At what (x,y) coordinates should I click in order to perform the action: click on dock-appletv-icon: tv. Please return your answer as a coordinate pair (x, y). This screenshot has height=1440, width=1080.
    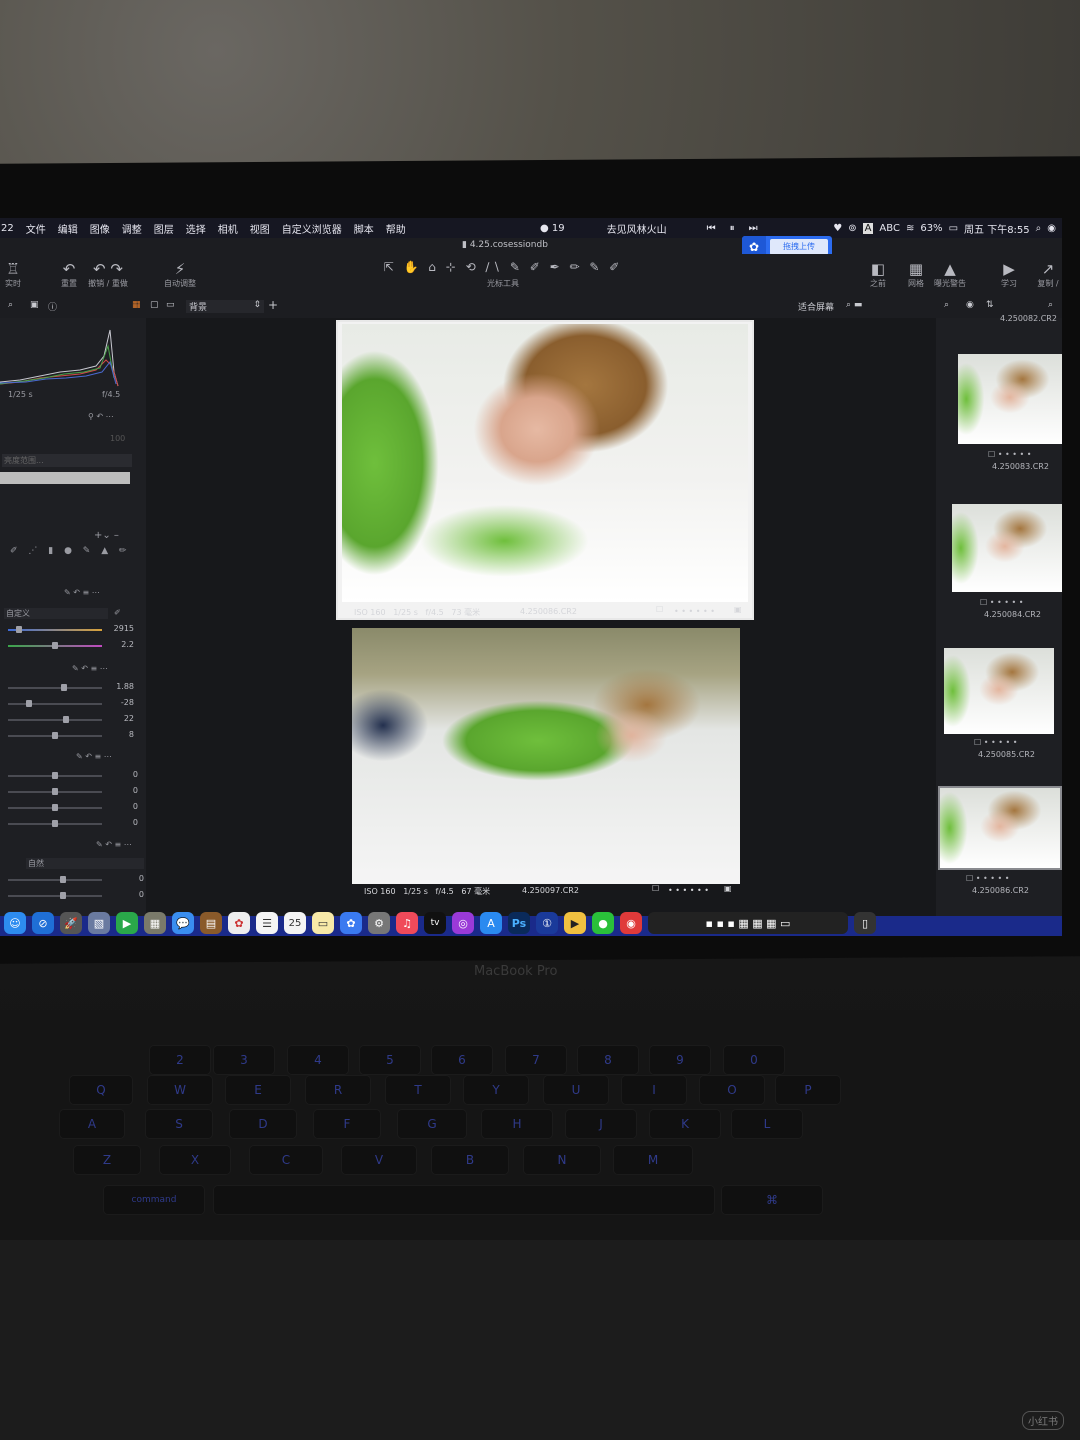
    Looking at the image, I should click on (435, 923).